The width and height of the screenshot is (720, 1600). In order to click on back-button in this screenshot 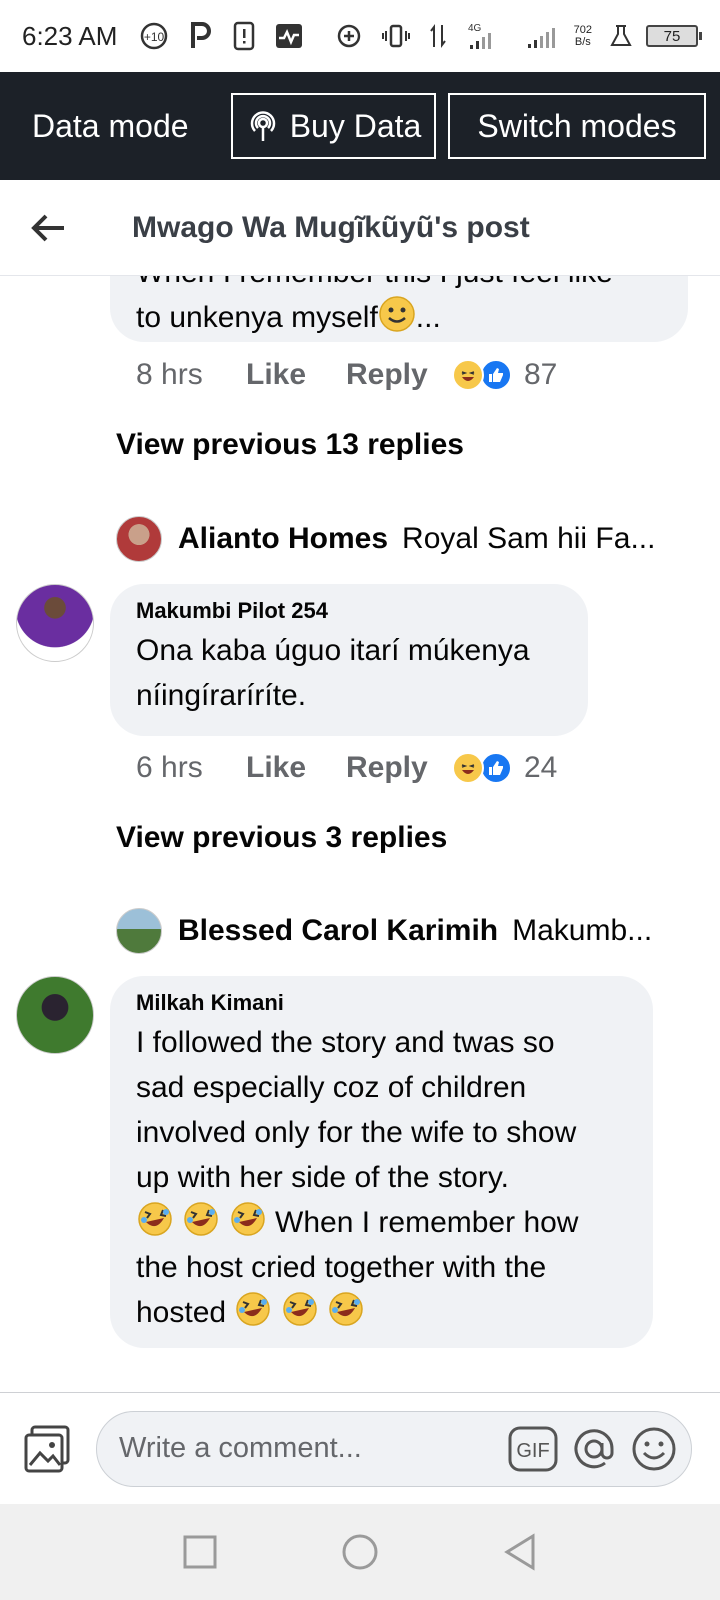, I will do `click(48, 228)`.